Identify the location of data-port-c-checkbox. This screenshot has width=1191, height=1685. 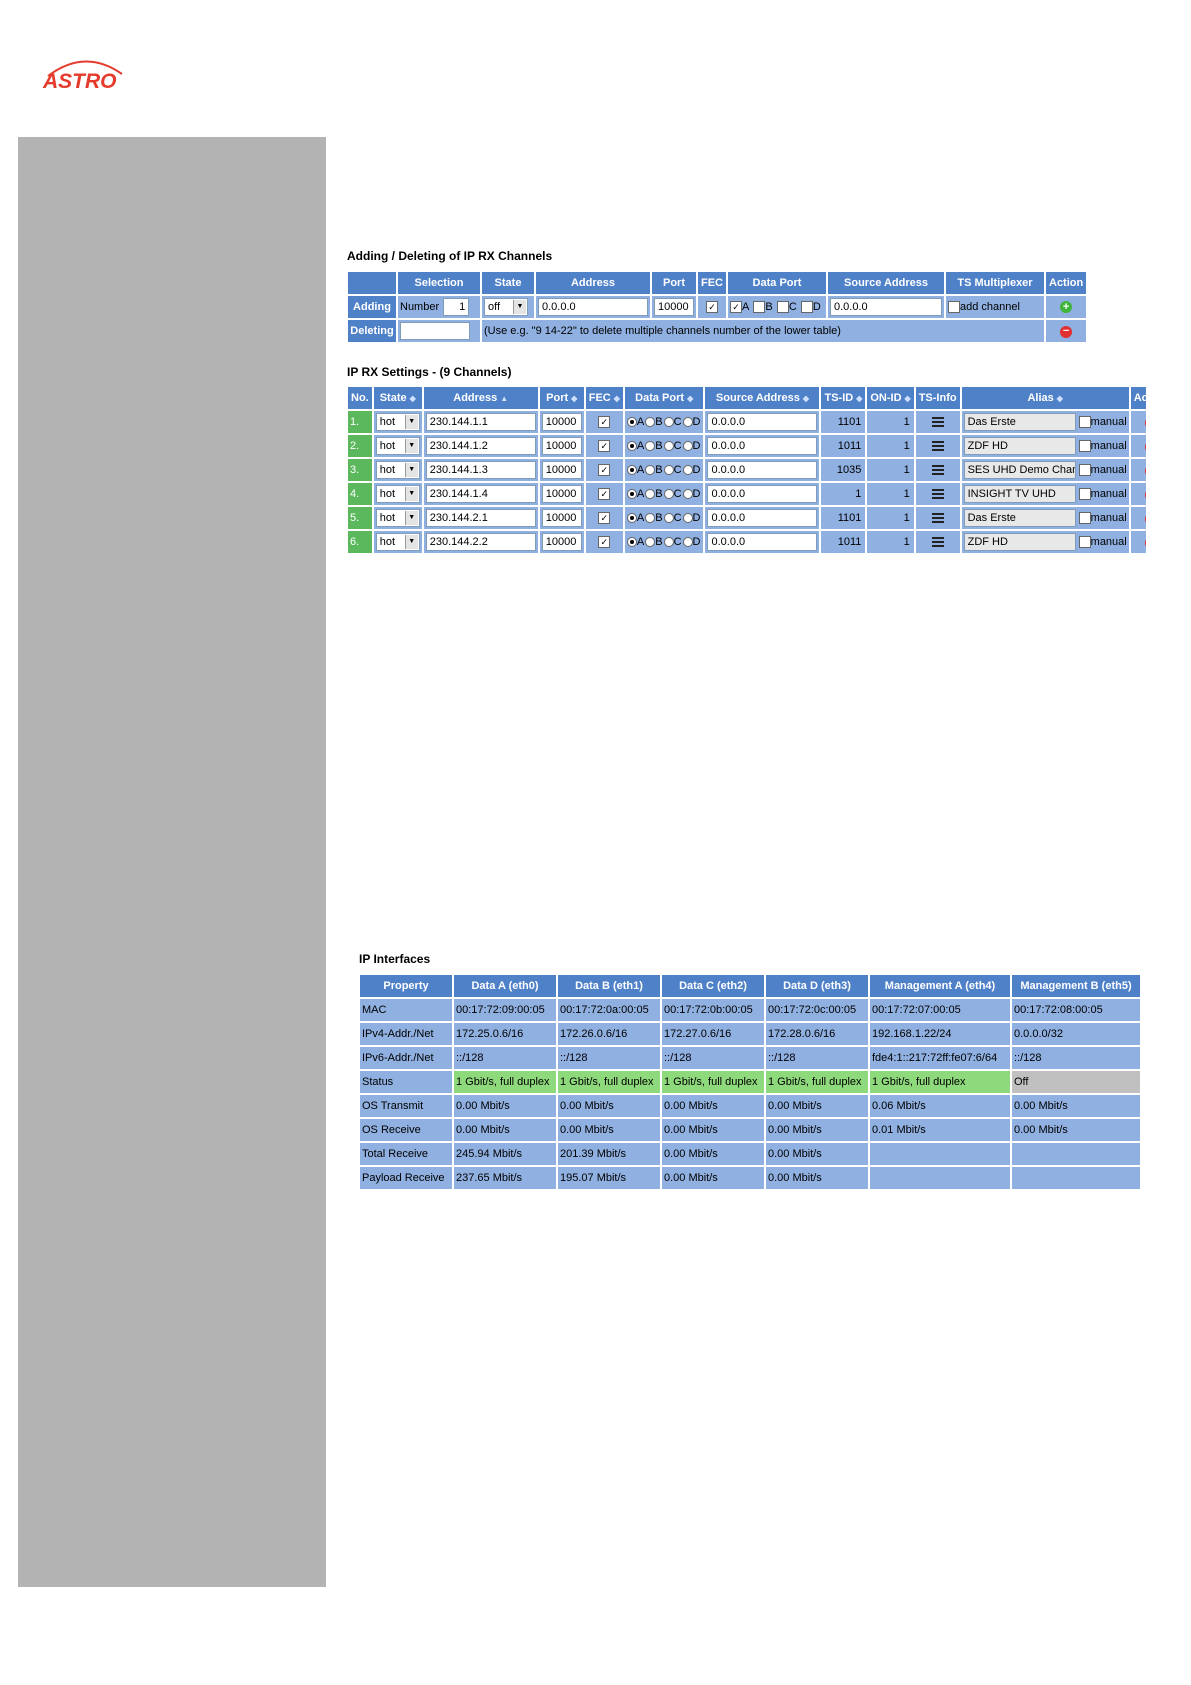
(782, 307).